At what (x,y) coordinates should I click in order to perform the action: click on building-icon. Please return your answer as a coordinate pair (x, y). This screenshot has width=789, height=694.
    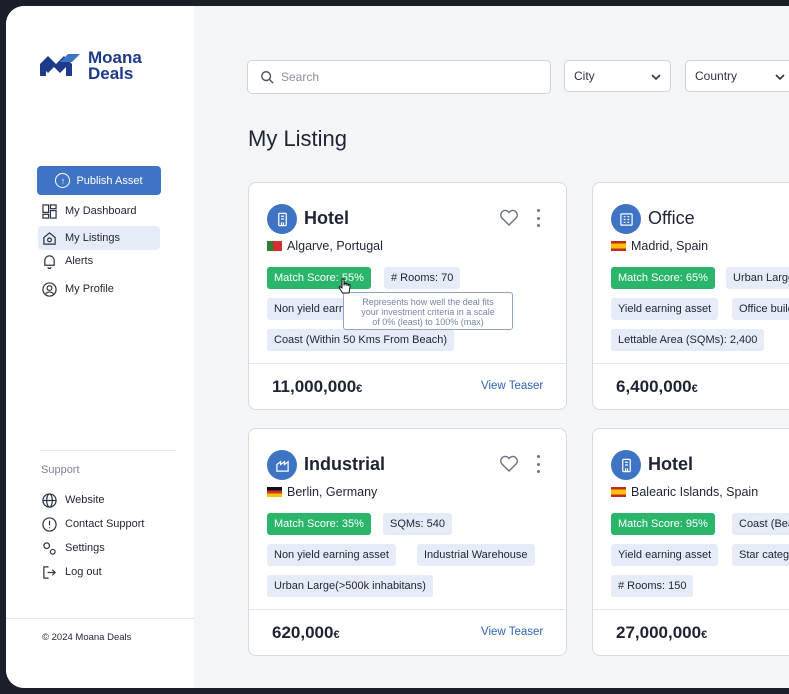
    Looking at the image, I should click on (282, 219).